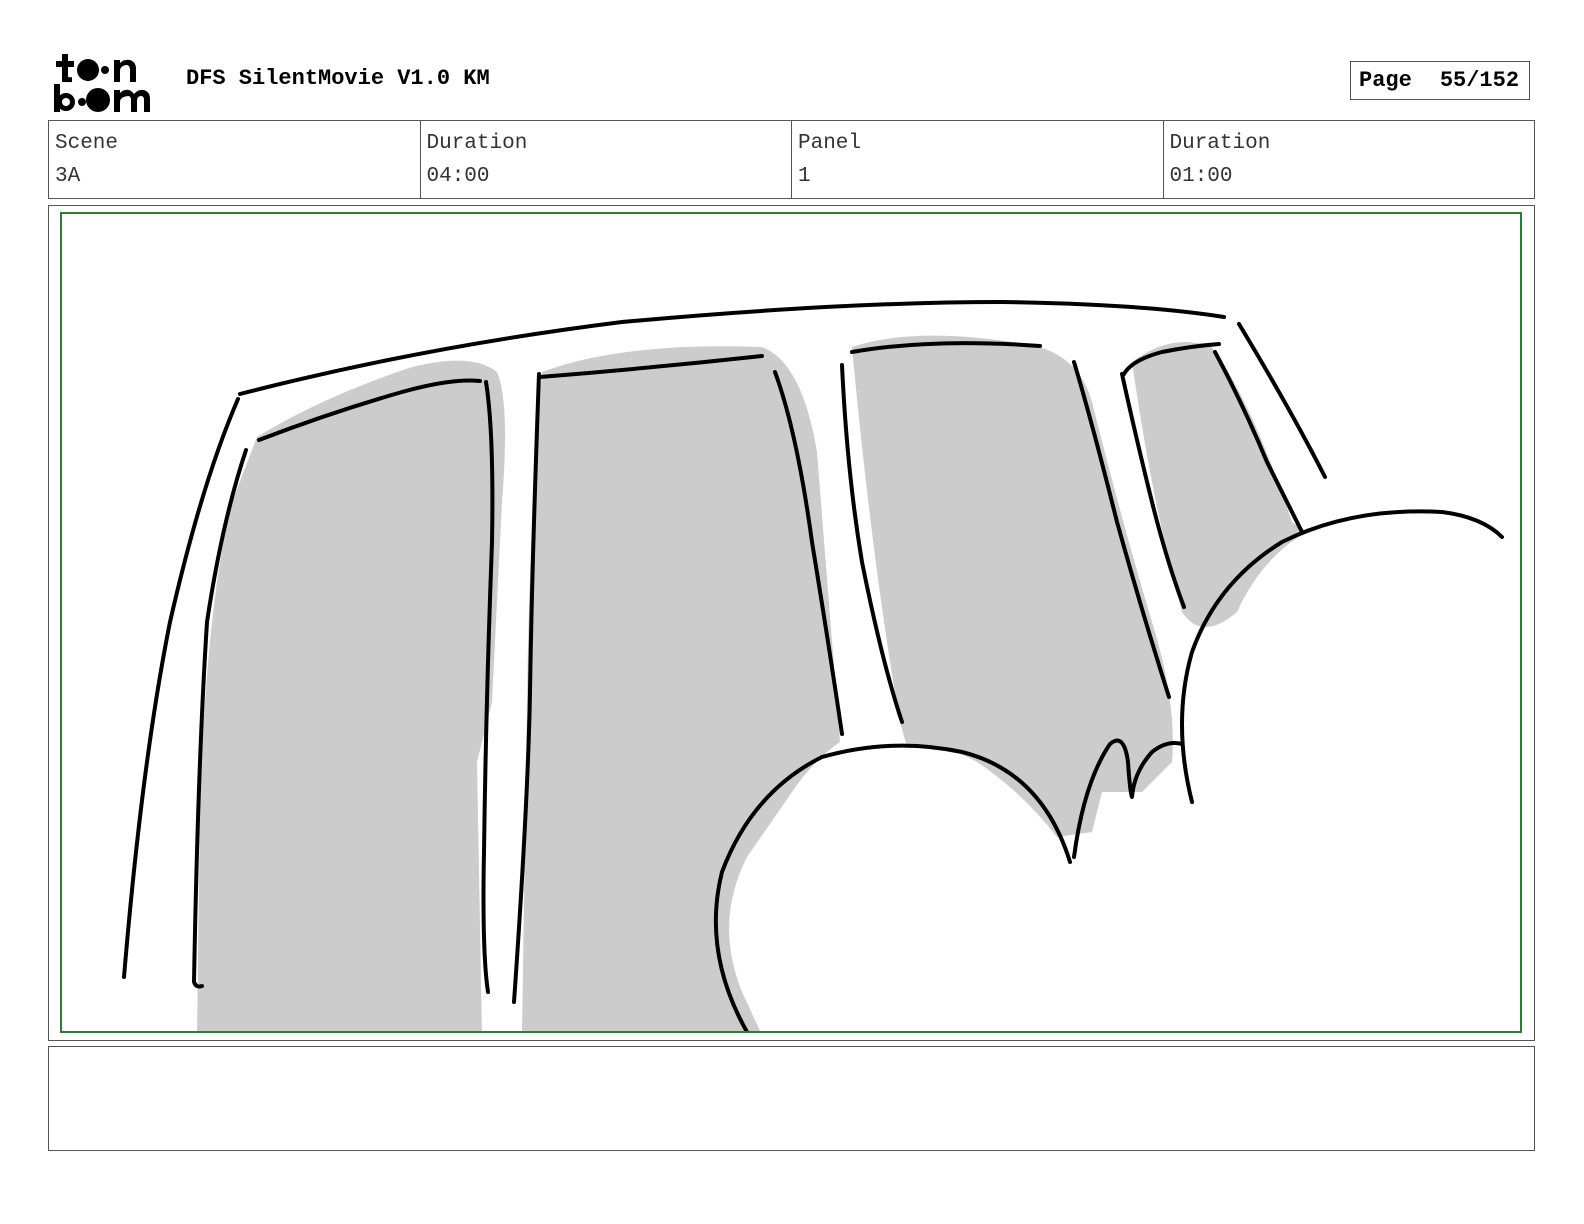 This screenshot has height=1224, width=1584. What do you see at coordinates (87, 143) in the screenshot?
I see `scene-label: Scene` at bounding box center [87, 143].